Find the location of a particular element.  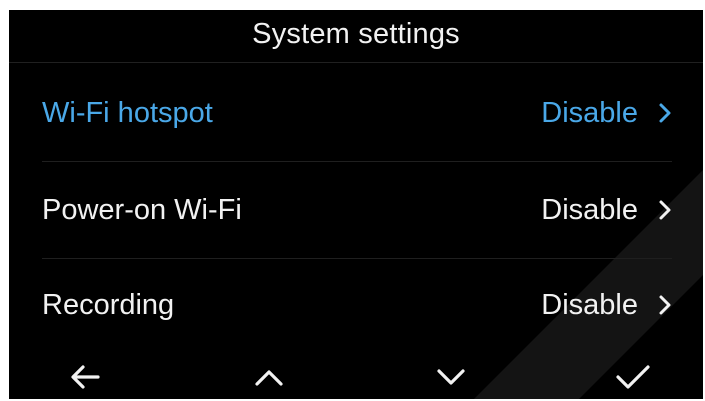

back-button is located at coordinates (85, 377).